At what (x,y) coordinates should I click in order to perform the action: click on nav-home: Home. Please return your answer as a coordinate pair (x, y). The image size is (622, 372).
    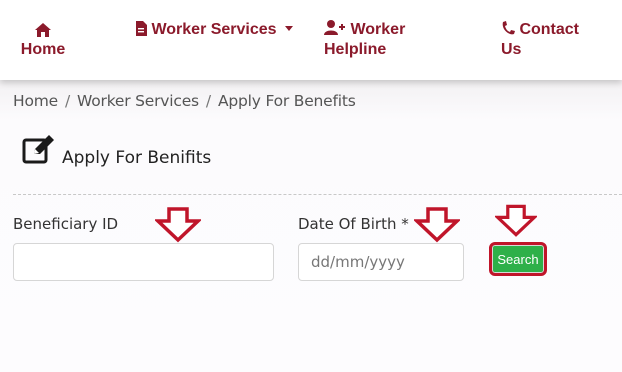
    Looking at the image, I should click on (43, 41).